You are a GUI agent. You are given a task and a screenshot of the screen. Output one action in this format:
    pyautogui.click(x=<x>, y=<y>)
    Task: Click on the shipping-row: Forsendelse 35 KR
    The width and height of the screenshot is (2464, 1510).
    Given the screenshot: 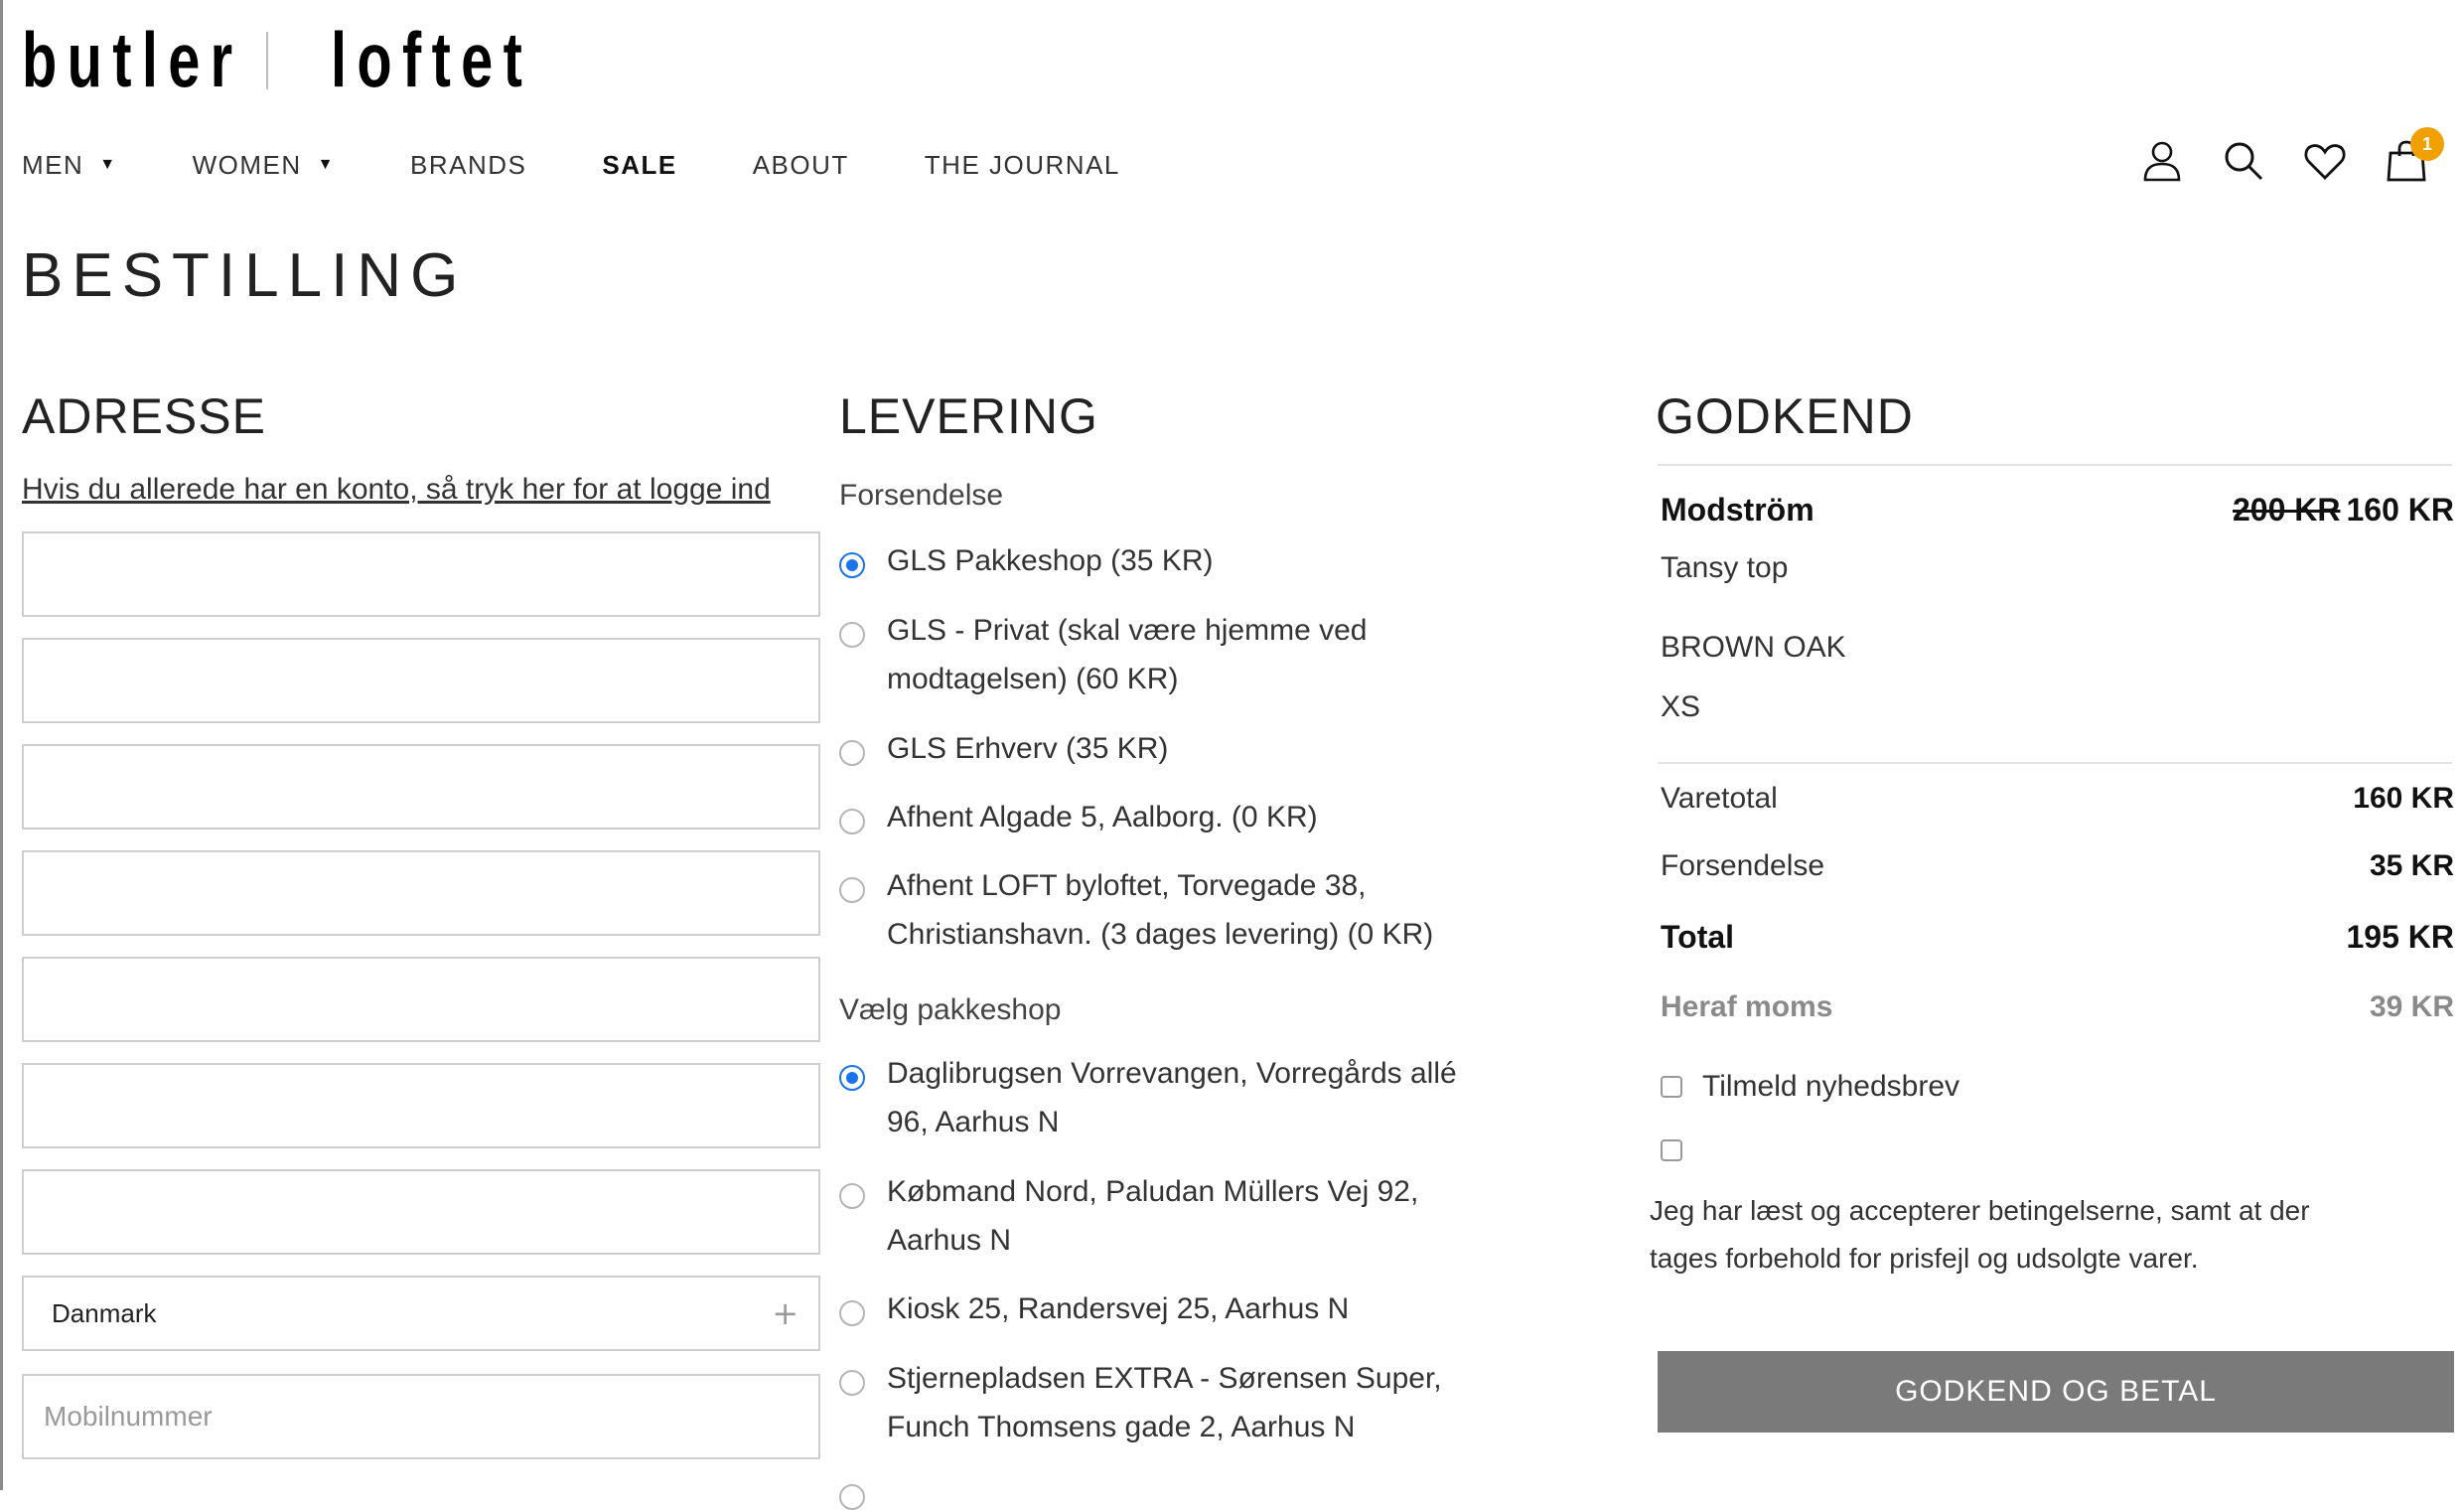 What is the action you would take?
    pyautogui.click(x=2057, y=866)
    